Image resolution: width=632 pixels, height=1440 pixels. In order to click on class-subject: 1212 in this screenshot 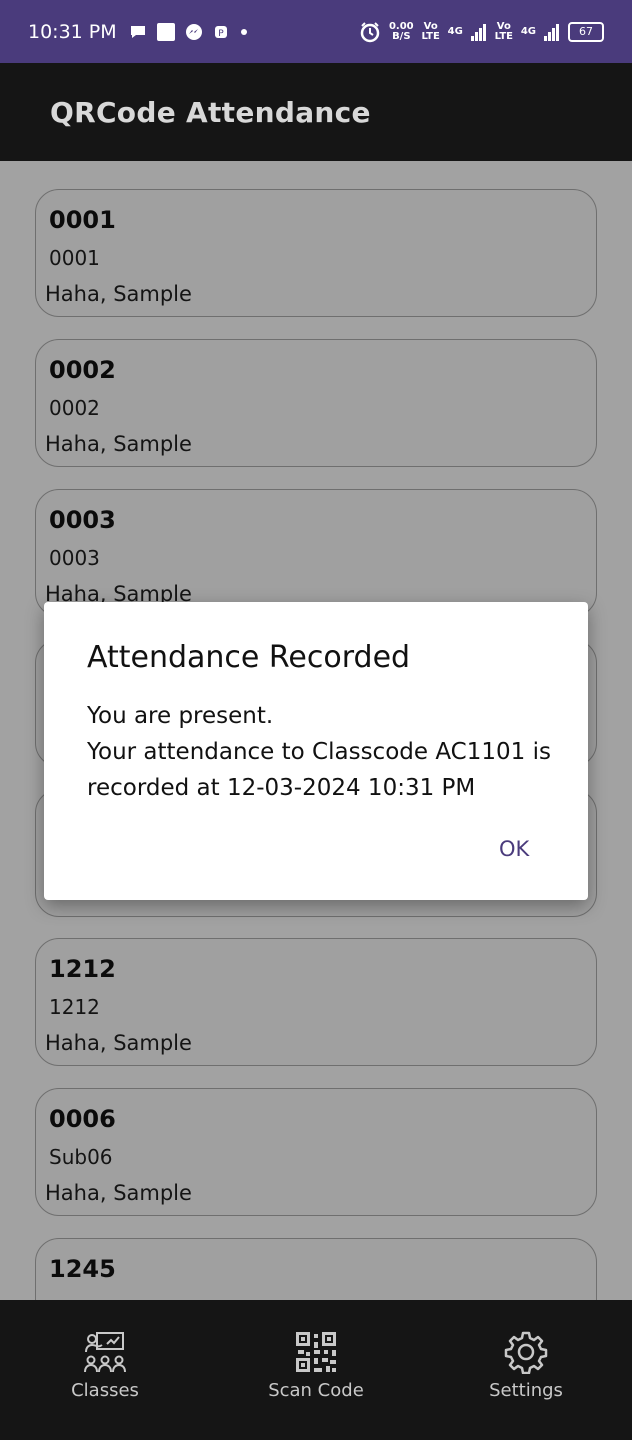, I will do `click(74, 1007)`.